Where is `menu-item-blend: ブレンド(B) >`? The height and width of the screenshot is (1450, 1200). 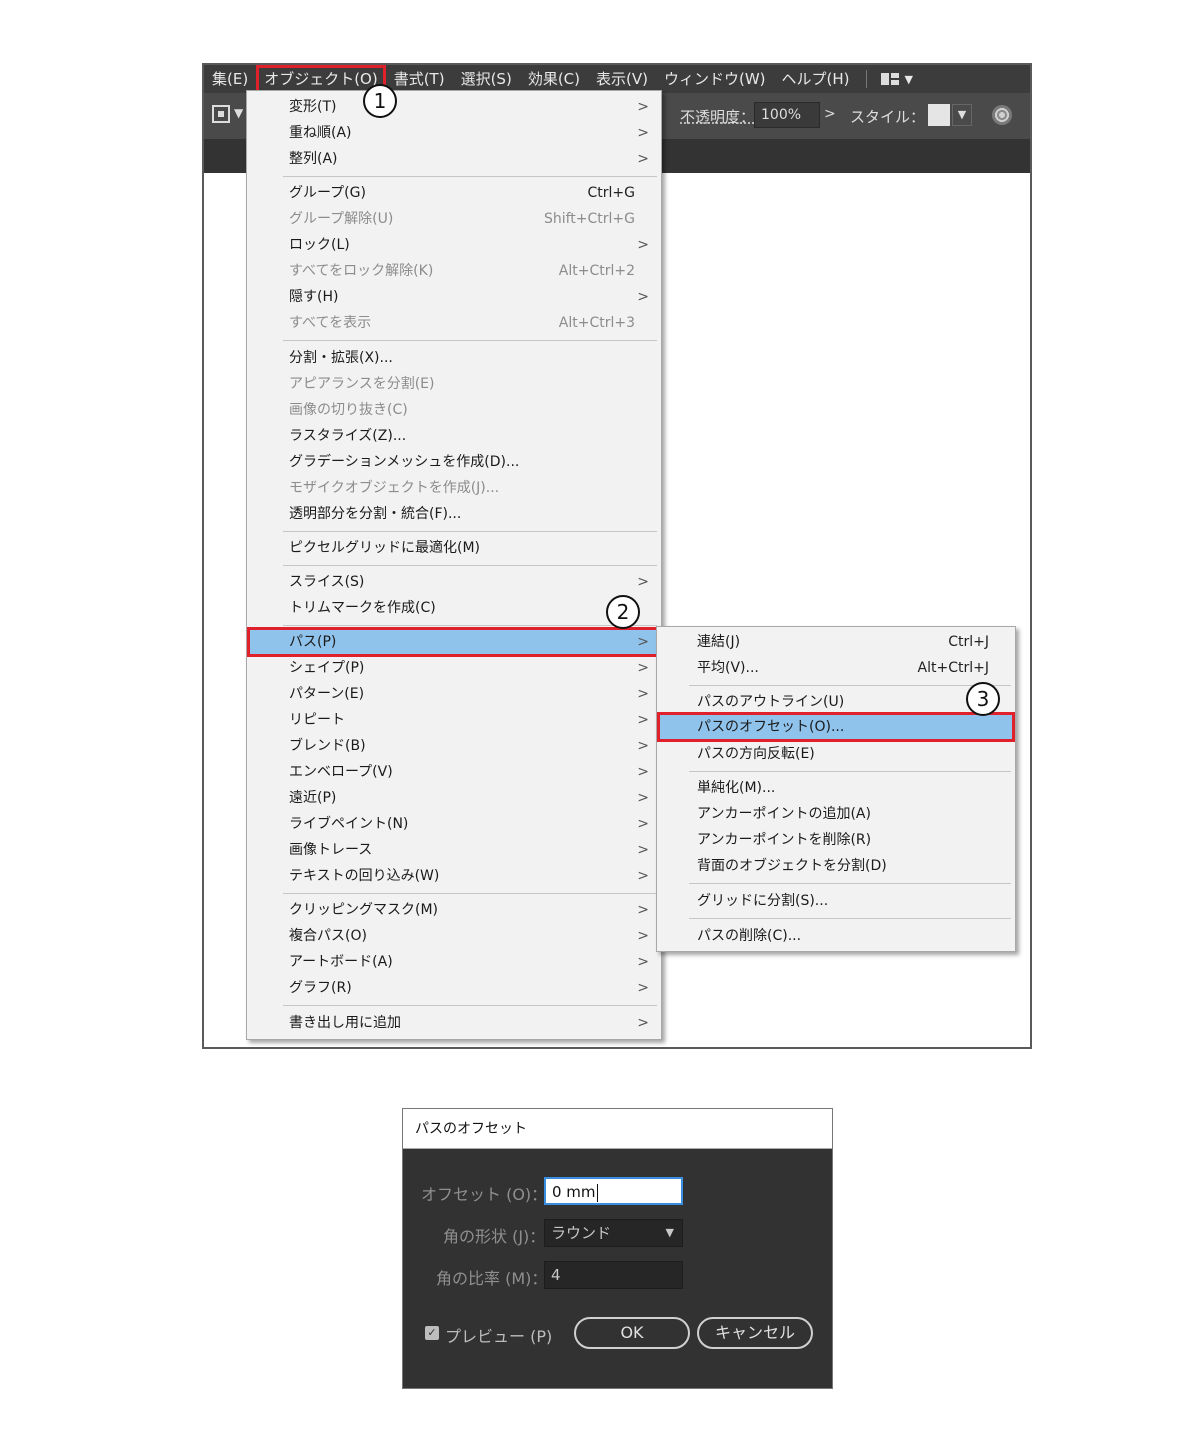 menu-item-blend: ブレンド(B) > is located at coordinates (454, 746).